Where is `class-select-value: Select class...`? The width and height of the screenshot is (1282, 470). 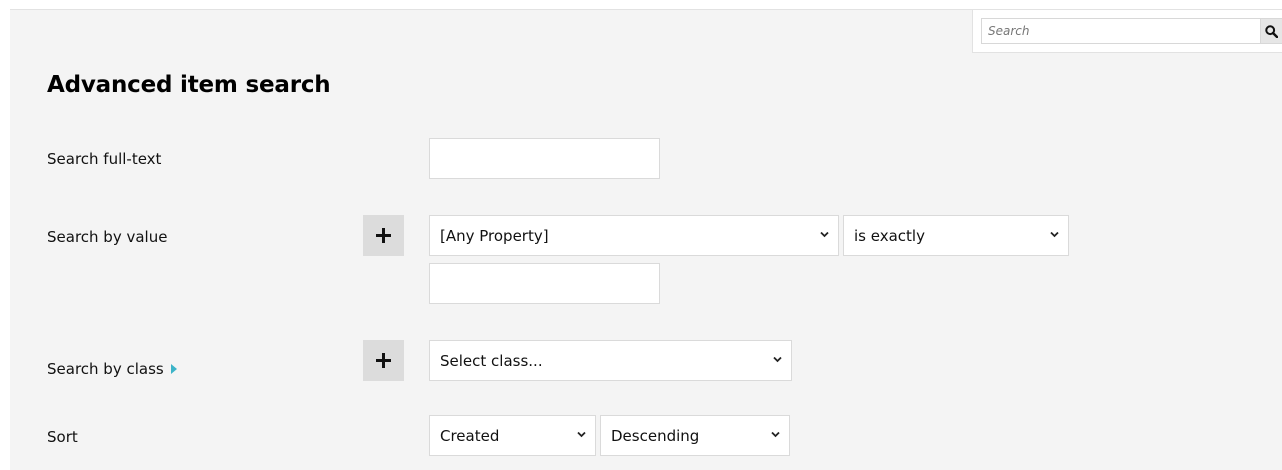
class-select-value: Select class... is located at coordinates (491, 361).